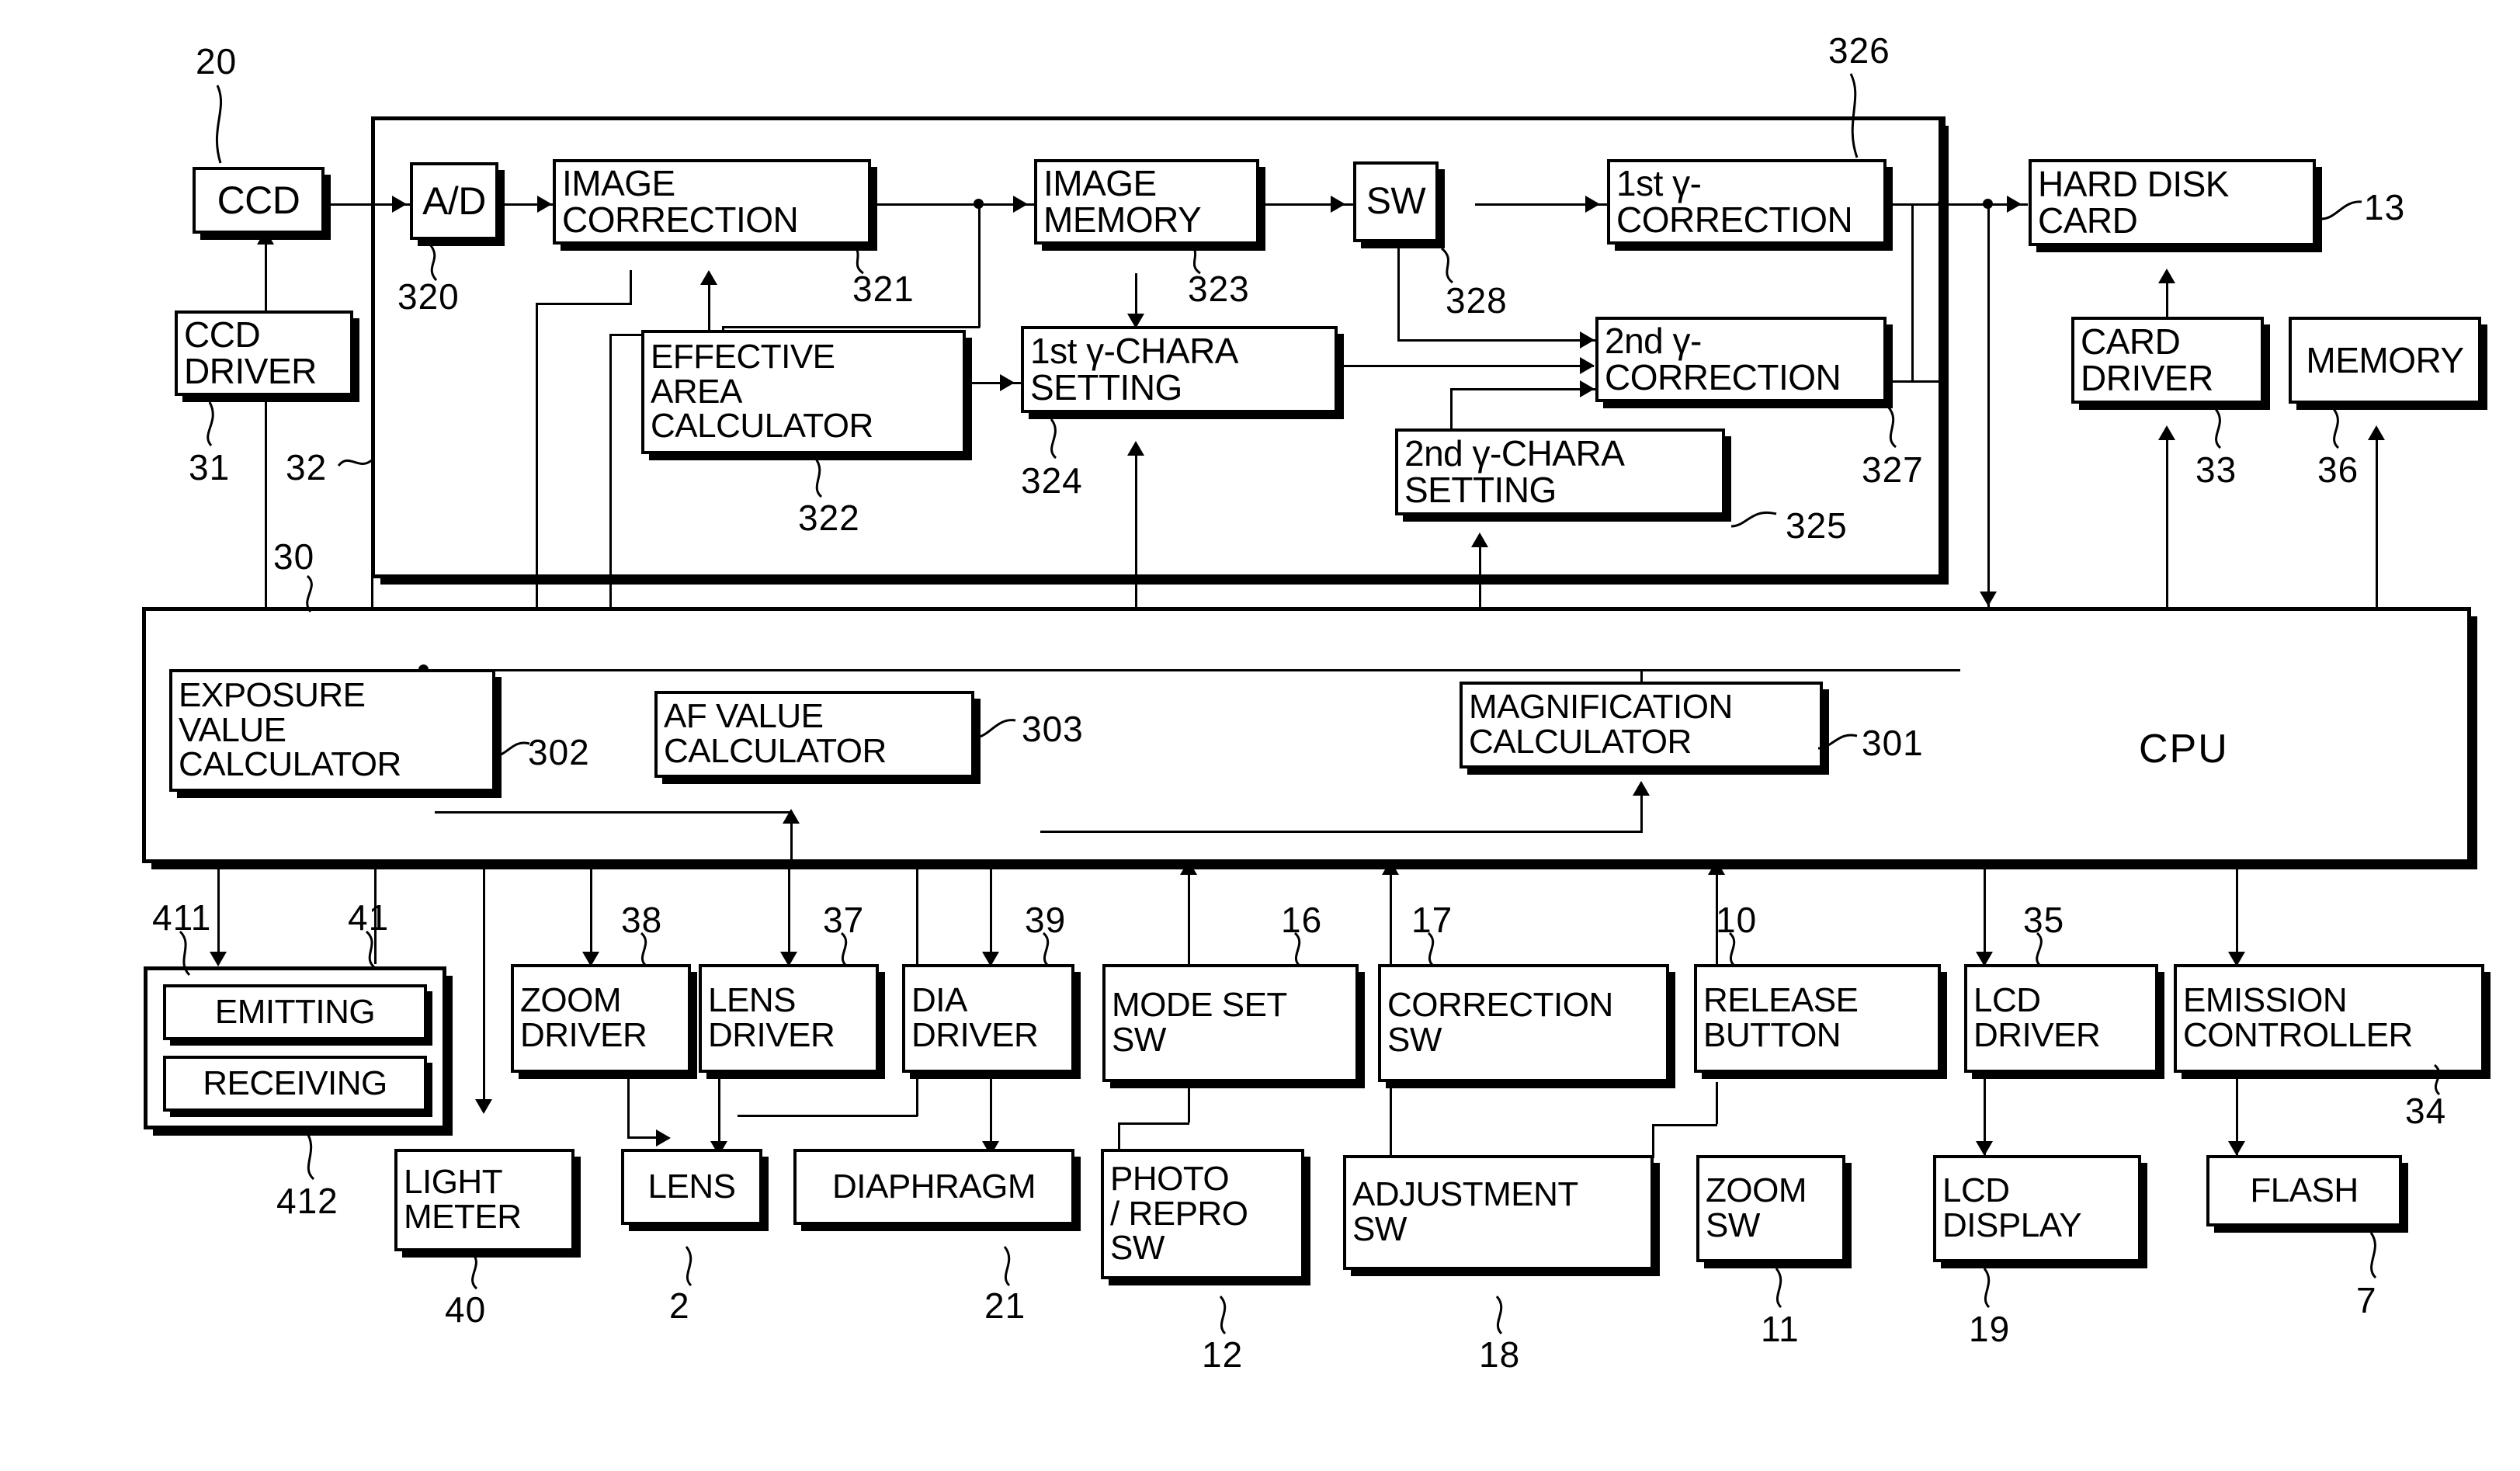  What do you see at coordinates (264, 353) in the screenshot?
I see `block-ccd-driver: CCD DRIVER` at bounding box center [264, 353].